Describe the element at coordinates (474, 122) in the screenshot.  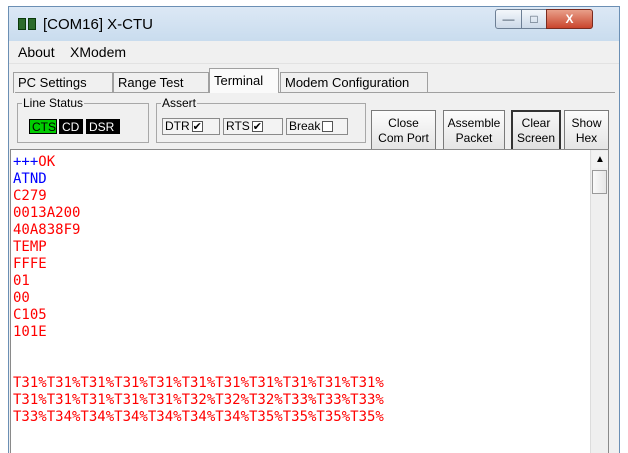
I see `assemble-packet-label-line1: Assemble` at that location.